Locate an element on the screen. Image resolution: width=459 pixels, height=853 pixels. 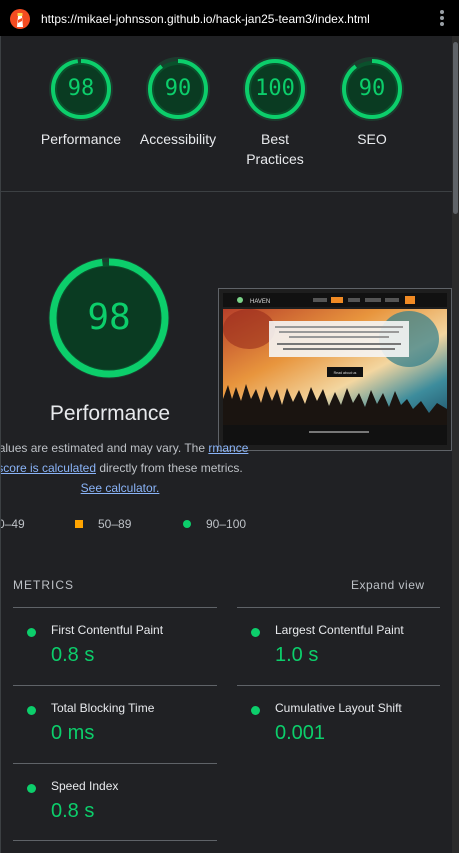
see-calculator-link: See calculator. is located at coordinates (120, 488).